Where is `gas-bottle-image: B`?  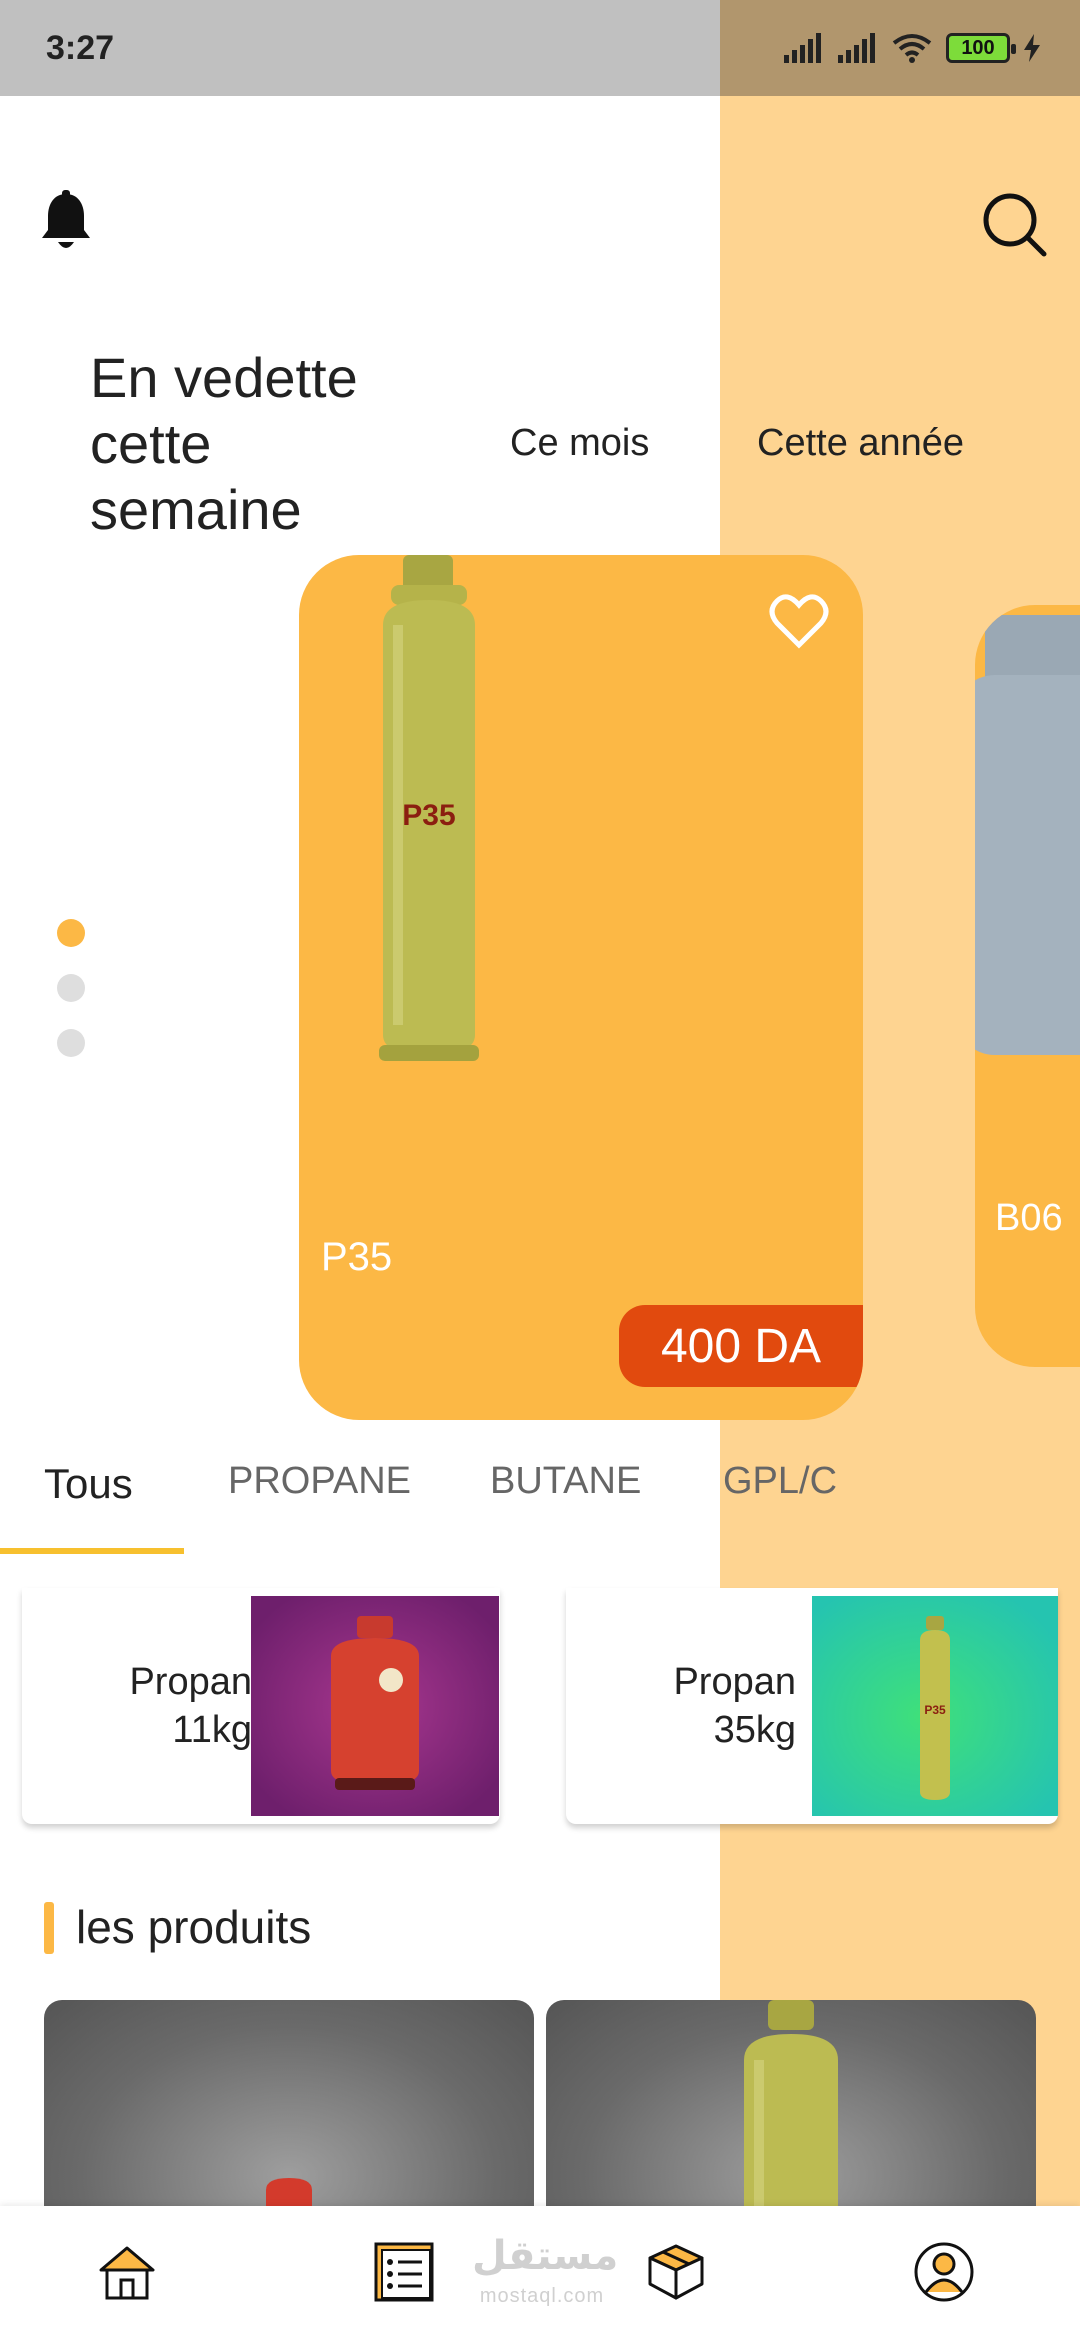 gas-bottle-image: B is located at coordinates (1027, 835).